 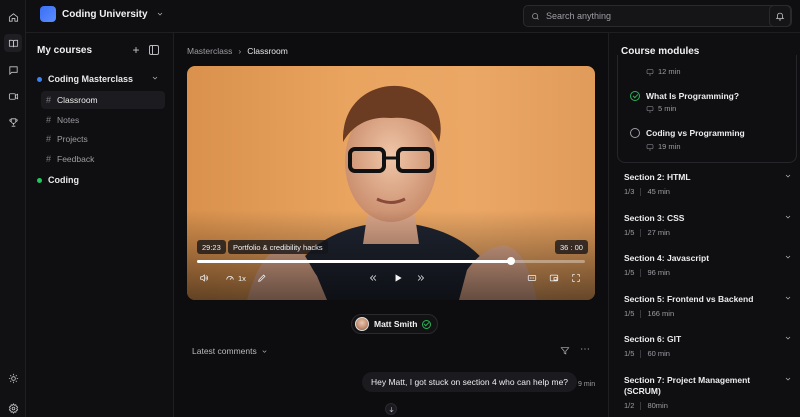 What do you see at coordinates (689, 299) in the screenshot?
I see `section-title: Section 5: Frontend vs Backend` at bounding box center [689, 299].